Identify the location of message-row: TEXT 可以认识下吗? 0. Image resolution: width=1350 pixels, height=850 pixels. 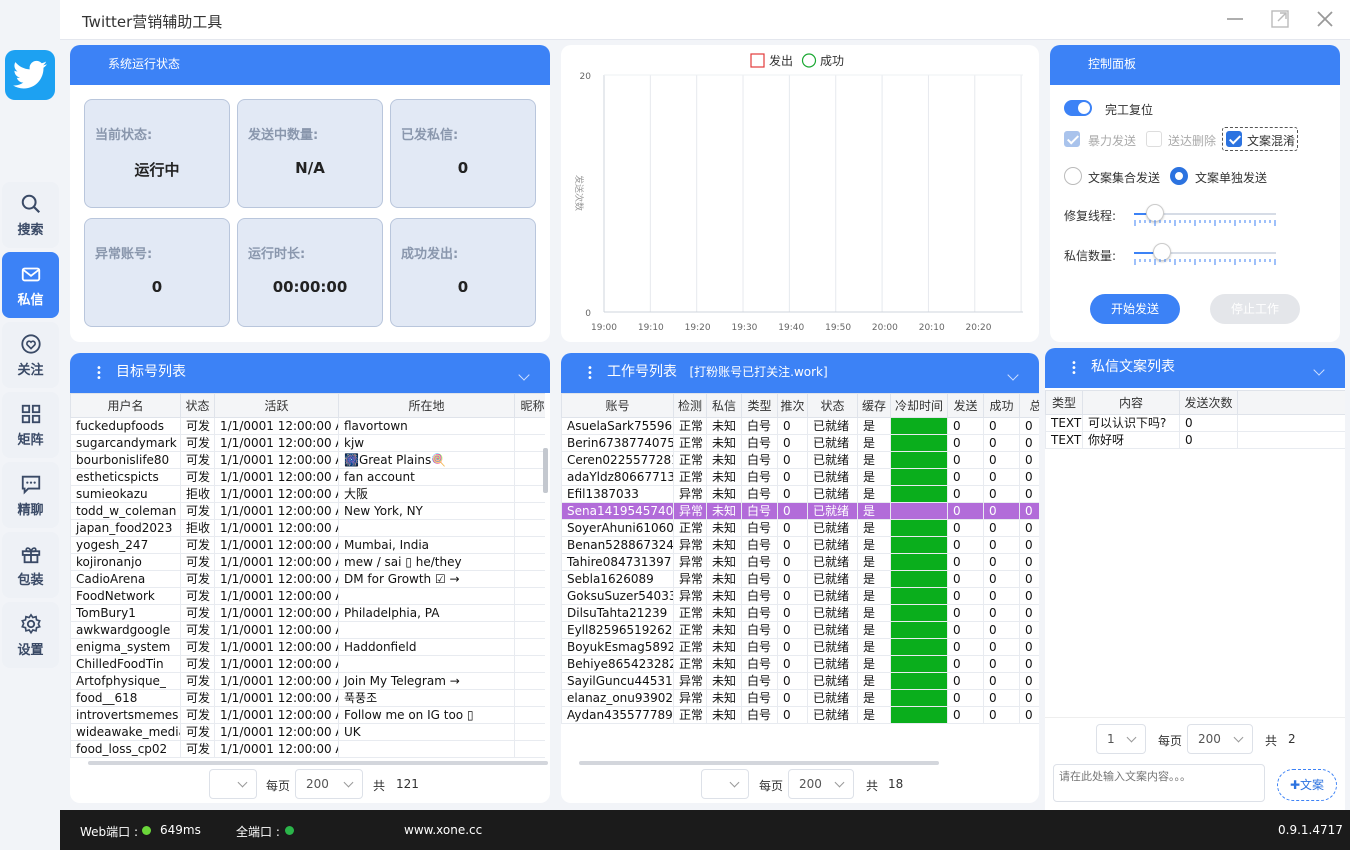
(1195, 423).